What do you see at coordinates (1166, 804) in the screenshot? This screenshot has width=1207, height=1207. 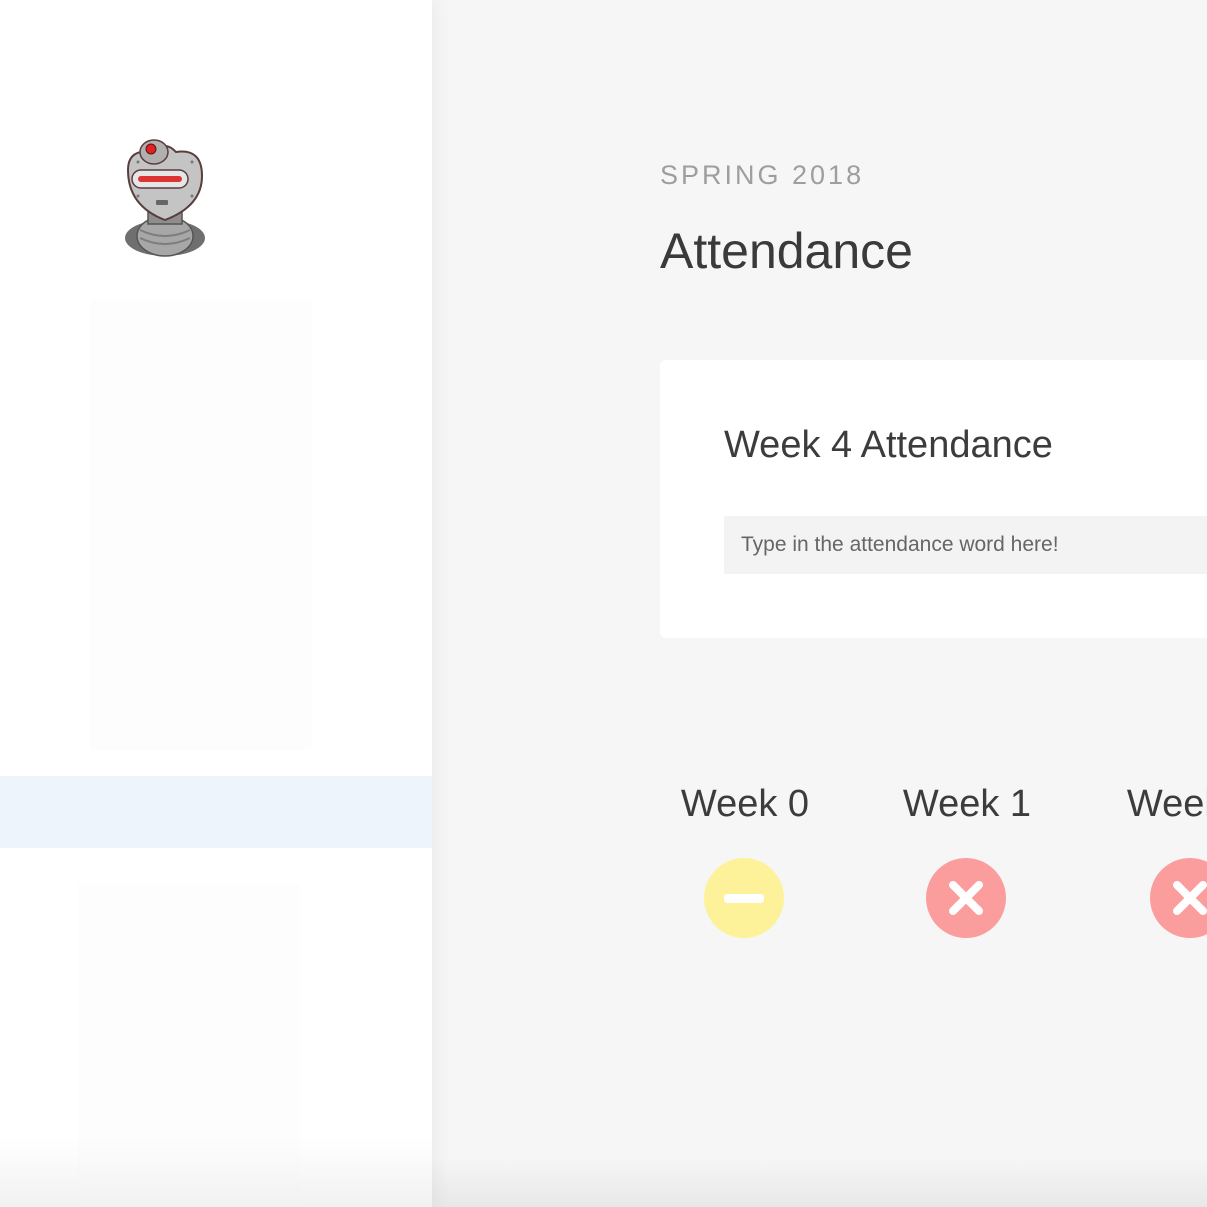 I see `week-label: Week 2` at bounding box center [1166, 804].